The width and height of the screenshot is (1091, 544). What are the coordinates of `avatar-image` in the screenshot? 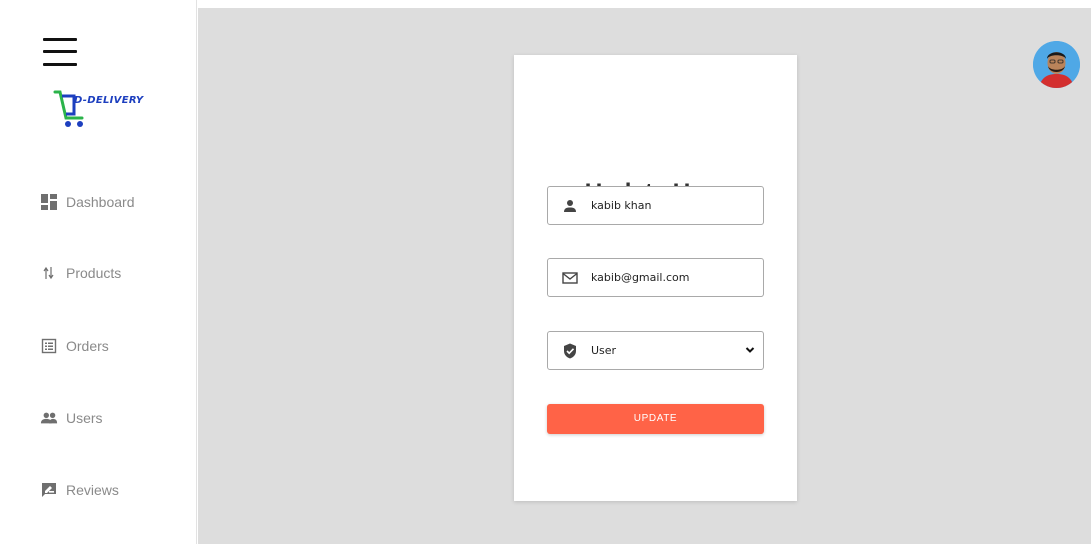 It's located at (1056, 64).